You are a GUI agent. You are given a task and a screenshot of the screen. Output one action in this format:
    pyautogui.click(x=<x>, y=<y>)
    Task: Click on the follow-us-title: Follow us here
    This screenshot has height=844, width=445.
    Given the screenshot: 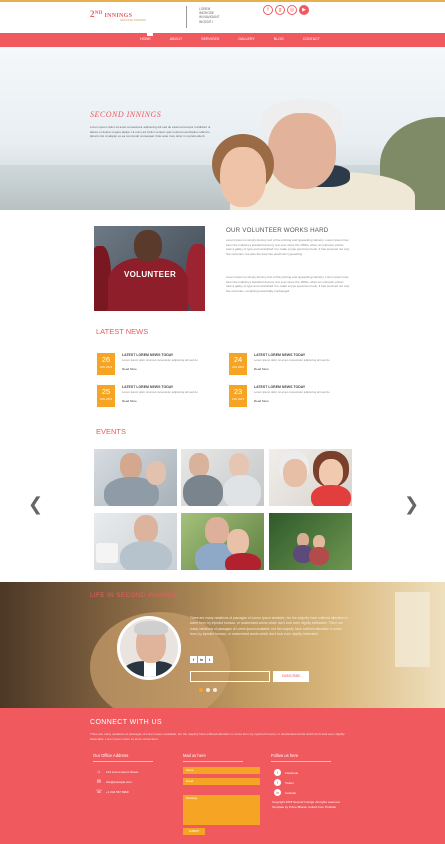 What is the action you would take?
    pyautogui.click(x=285, y=755)
    